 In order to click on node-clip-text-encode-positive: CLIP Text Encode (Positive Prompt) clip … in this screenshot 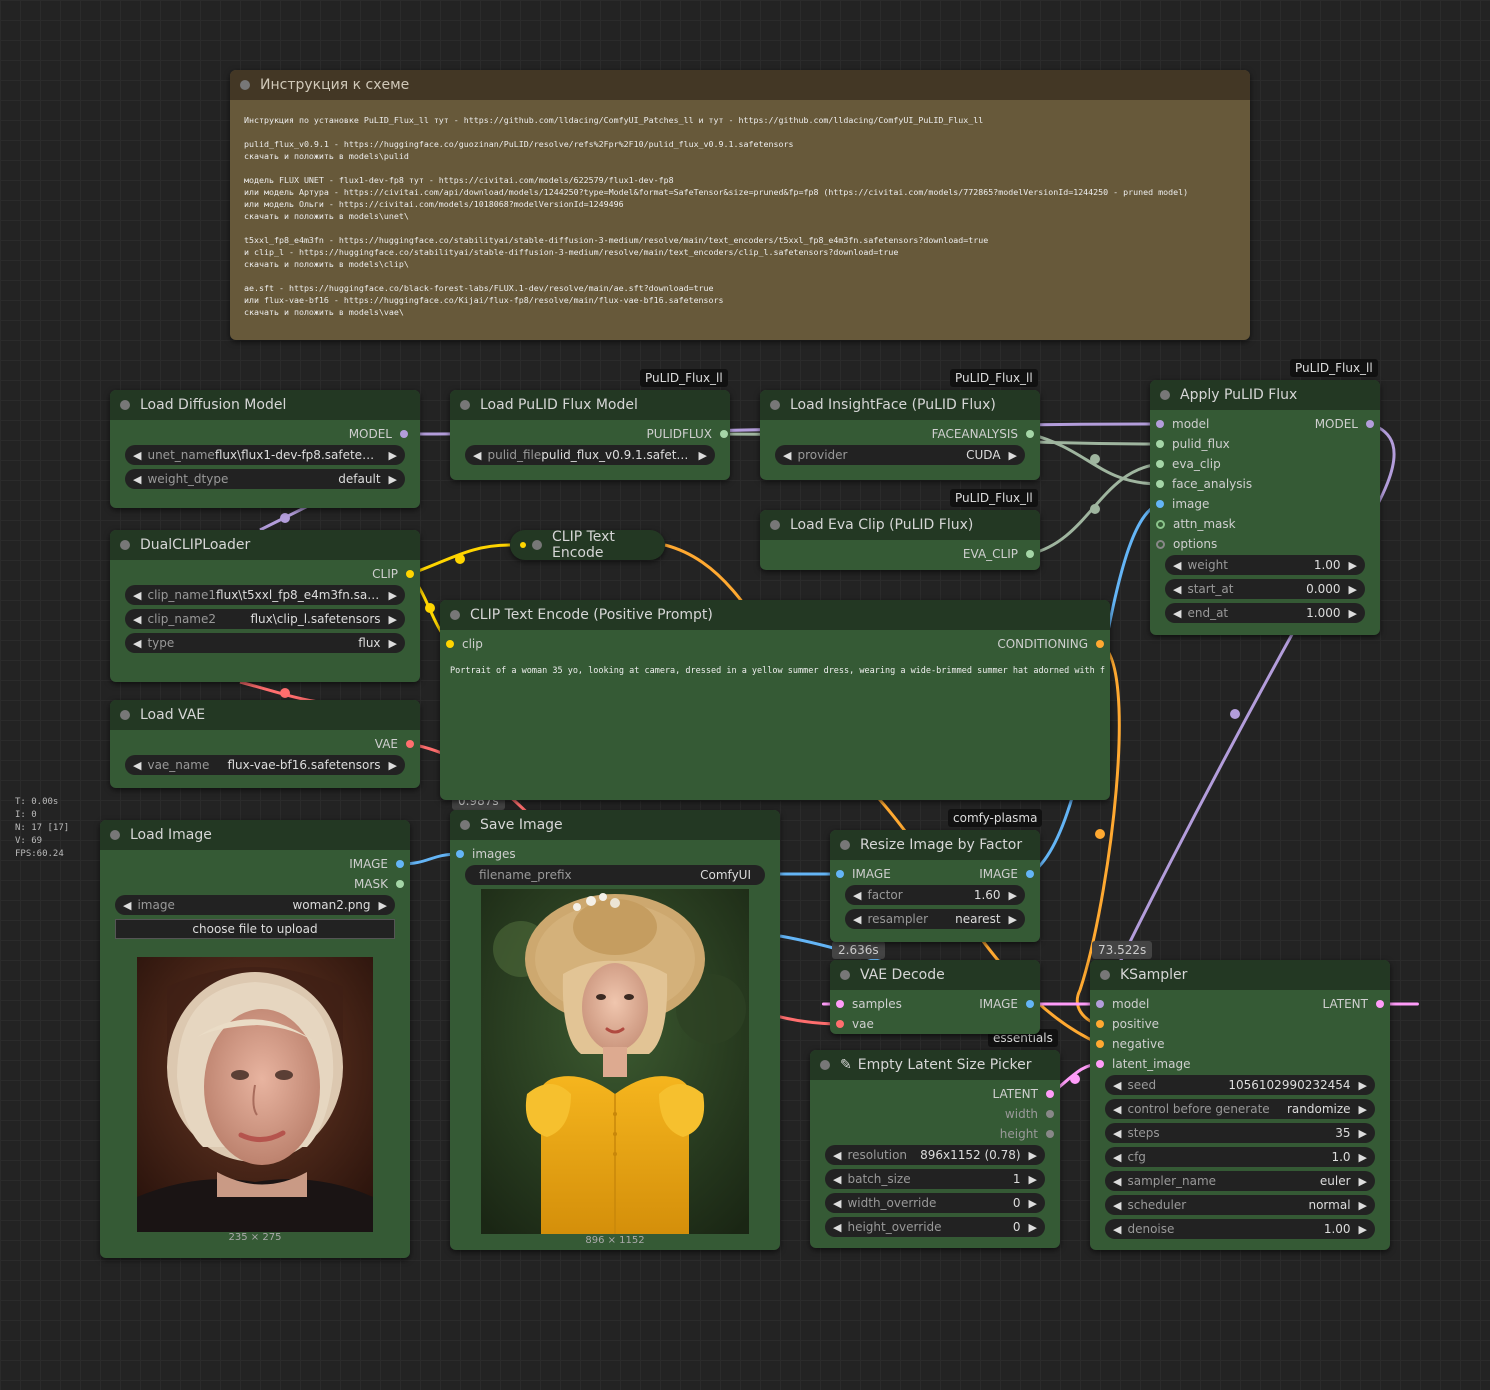, I will do `click(775, 700)`.